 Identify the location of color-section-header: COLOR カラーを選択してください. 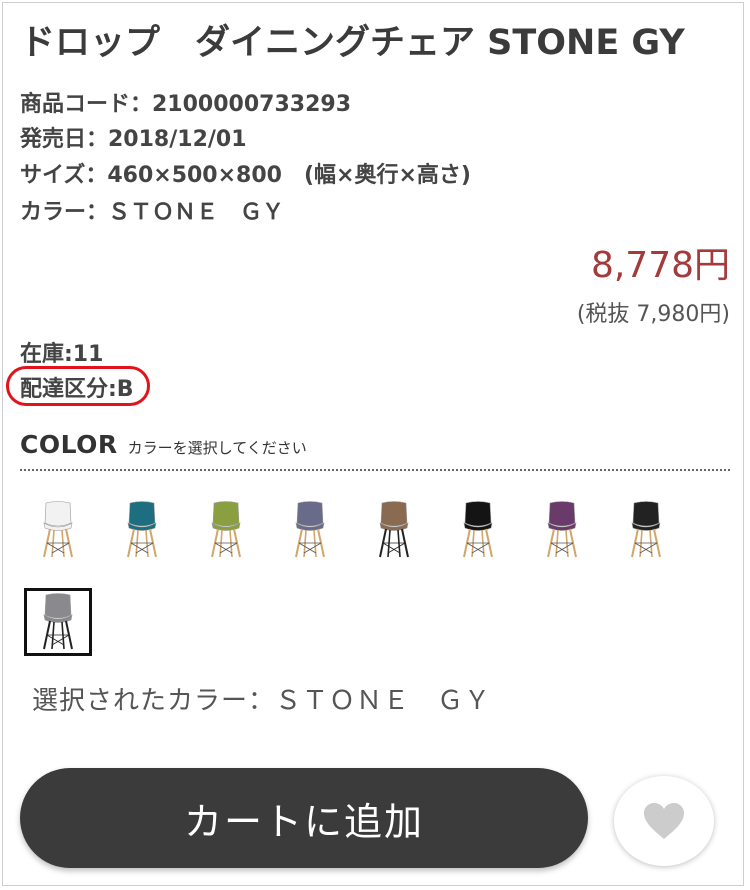
(163, 444).